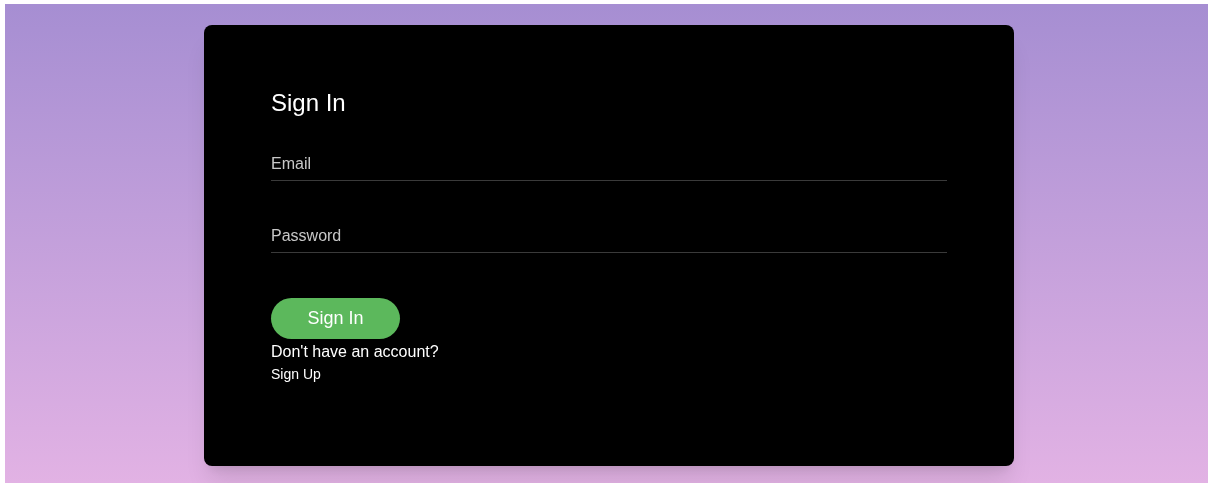 This screenshot has height=483, width=1208. I want to click on password-field: Password, so click(609, 236).